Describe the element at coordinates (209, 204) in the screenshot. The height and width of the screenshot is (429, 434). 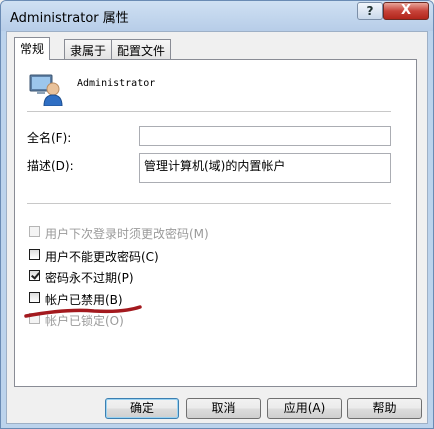
I see `options-separator` at that location.